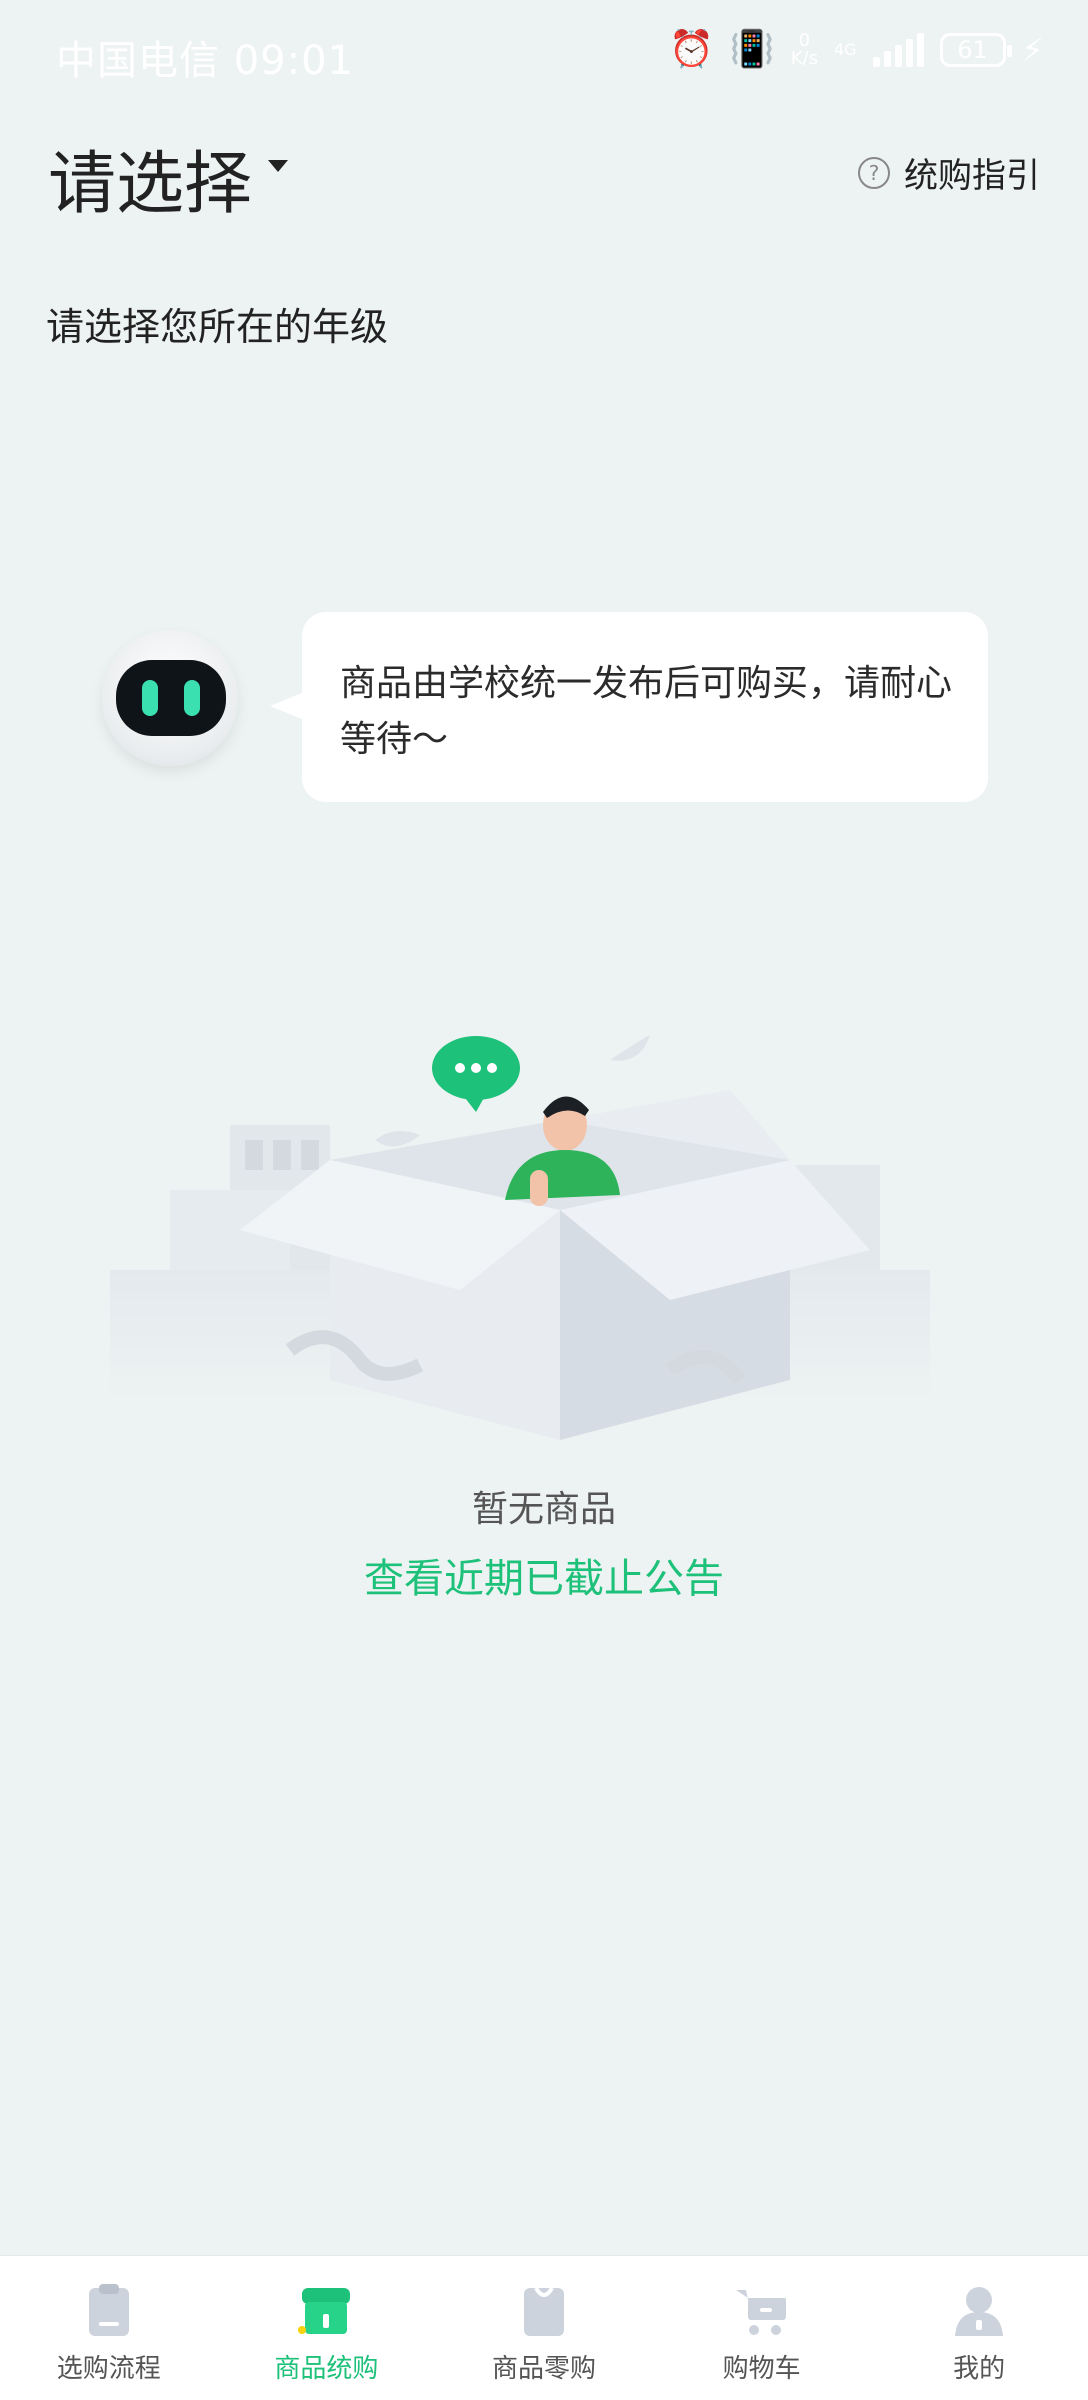 This screenshot has width=1088, height=2400. What do you see at coordinates (287, 706) in the screenshot?
I see `bubble-tail` at bounding box center [287, 706].